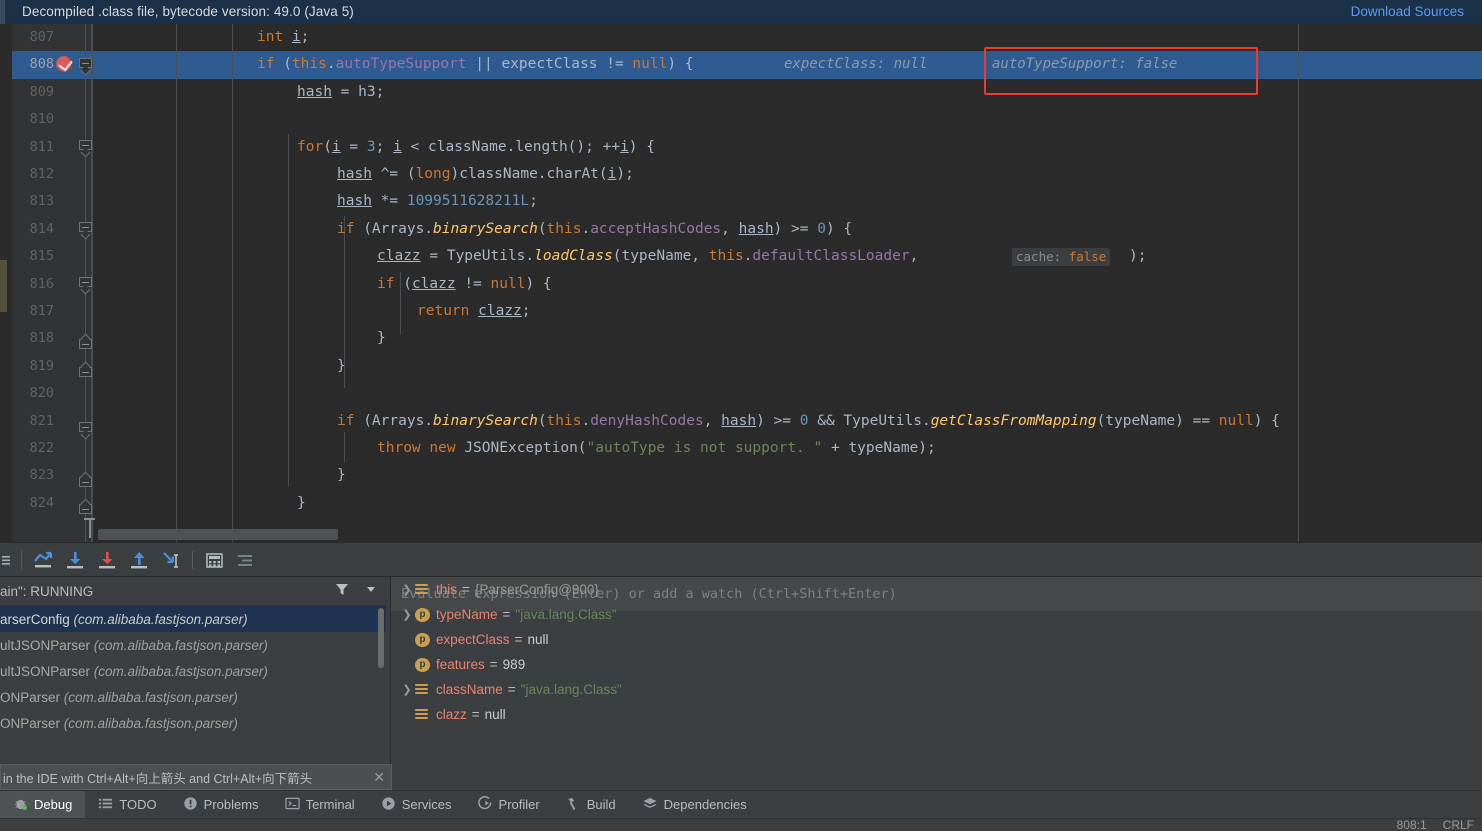  What do you see at coordinates (301, 502) in the screenshot?
I see `code-line-824: }` at bounding box center [301, 502].